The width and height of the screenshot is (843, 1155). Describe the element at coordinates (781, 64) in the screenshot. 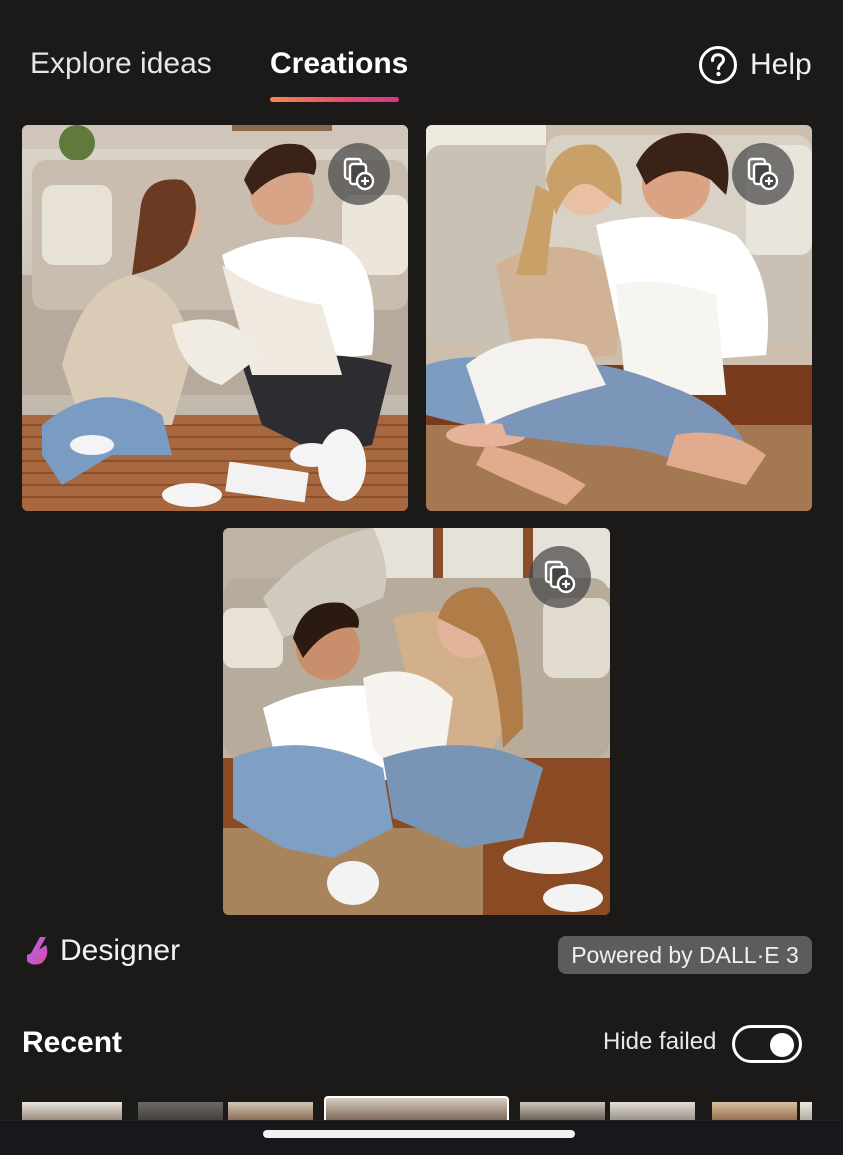

I see `help-label: Help` at that location.